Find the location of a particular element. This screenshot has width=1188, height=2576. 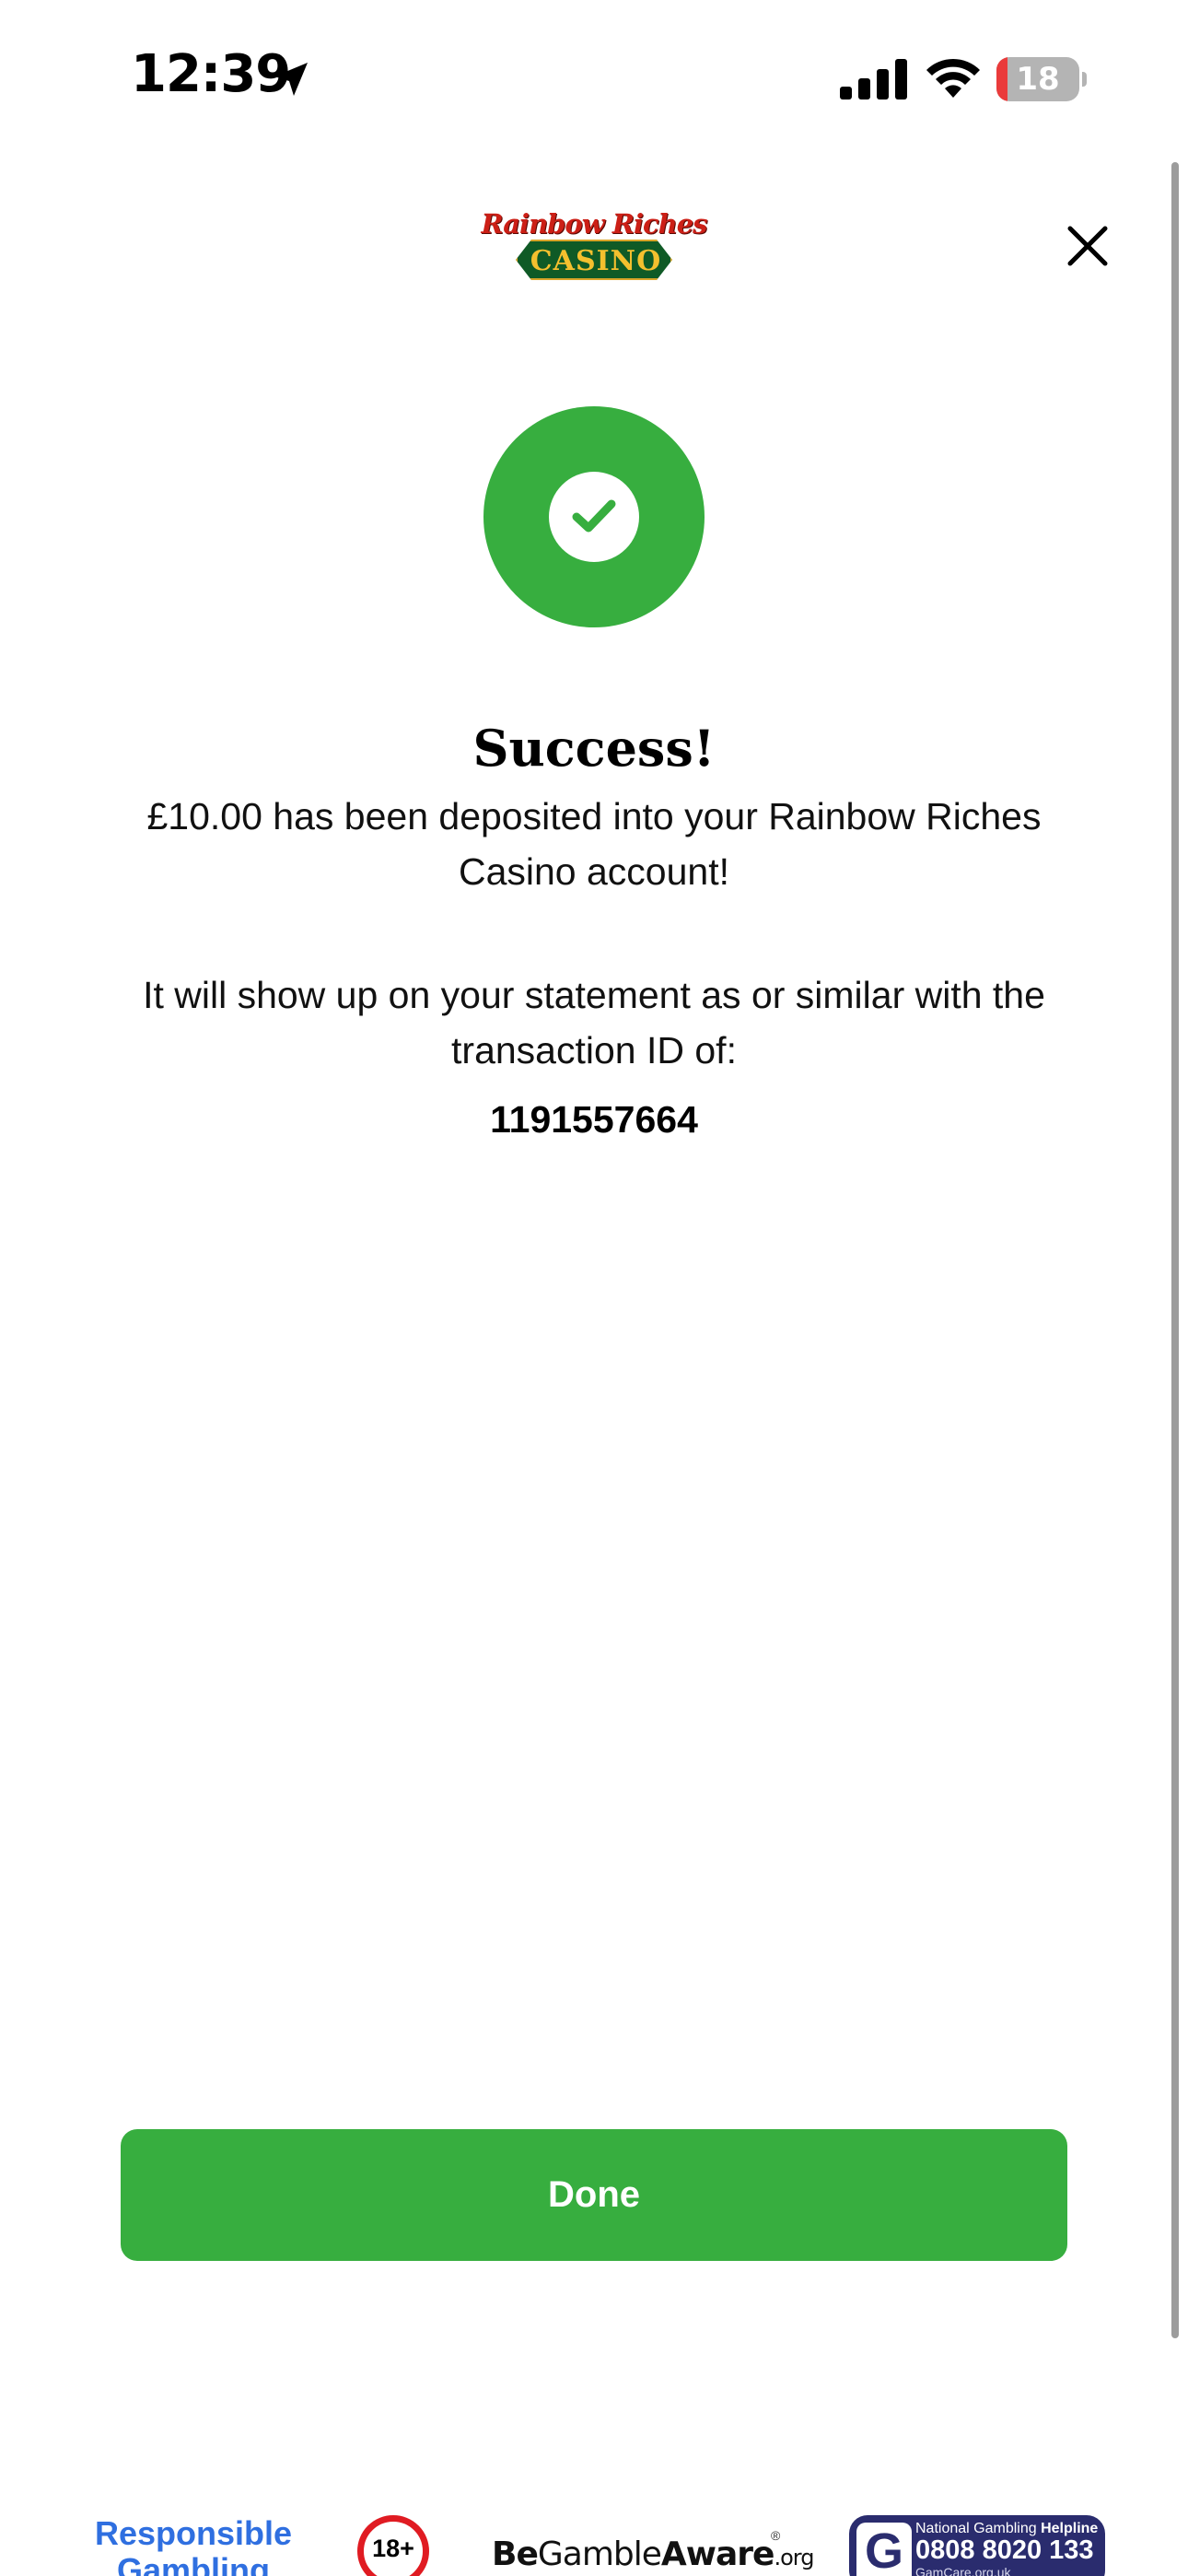

bga-be: Be is located at coordinates (515, 2554).